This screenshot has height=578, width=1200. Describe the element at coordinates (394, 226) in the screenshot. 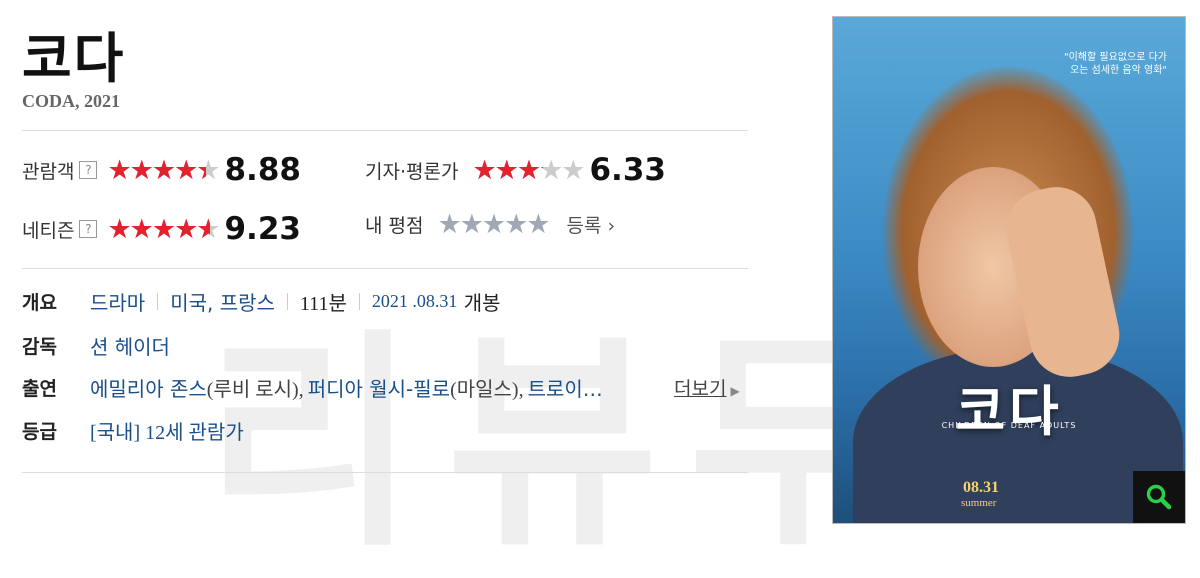

I see `my-rating-label: 내 평점` at that location.